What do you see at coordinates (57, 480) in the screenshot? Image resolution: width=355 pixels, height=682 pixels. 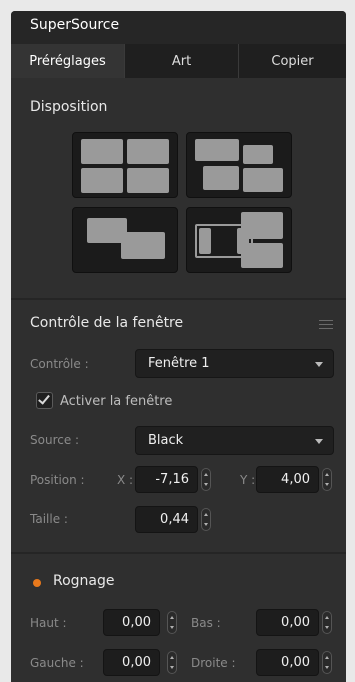 I see `position-label: Position :` at bounding box center [57, 480].